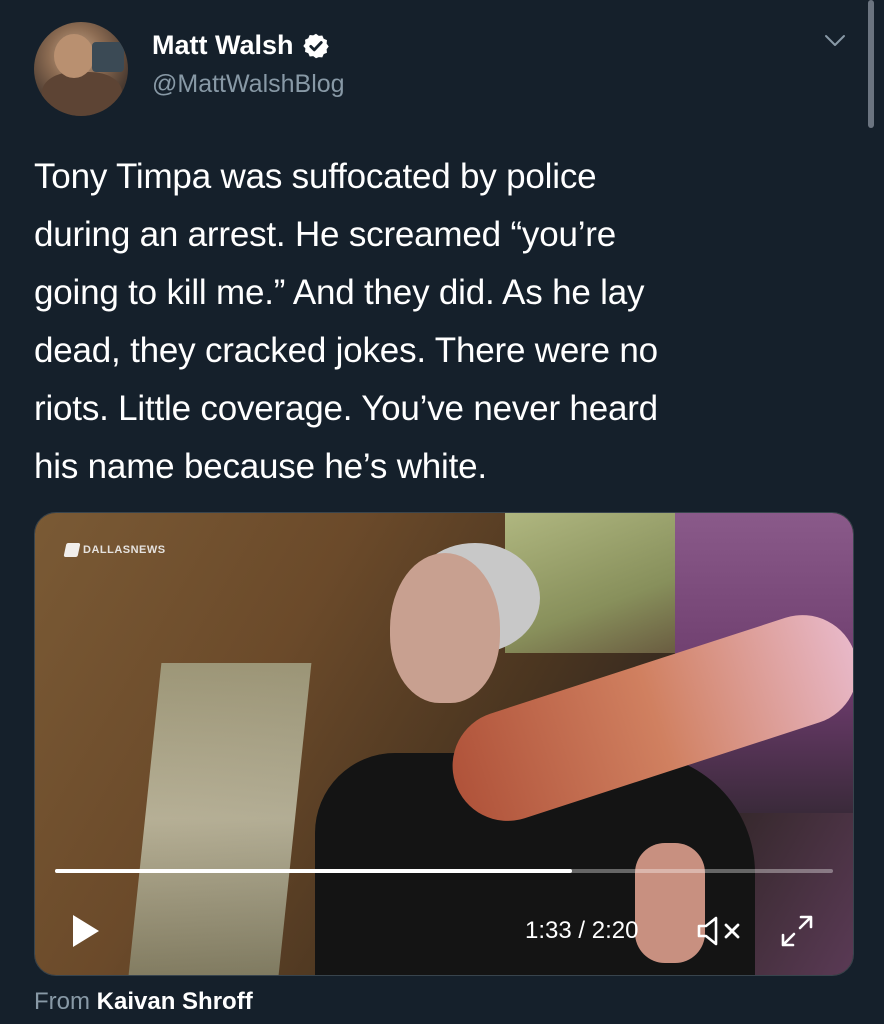 This screenshot has width=884, height=1024. Describe the element at coordinates (62, 1001) in the screenshot. I see `source-prefix: From` at that location.